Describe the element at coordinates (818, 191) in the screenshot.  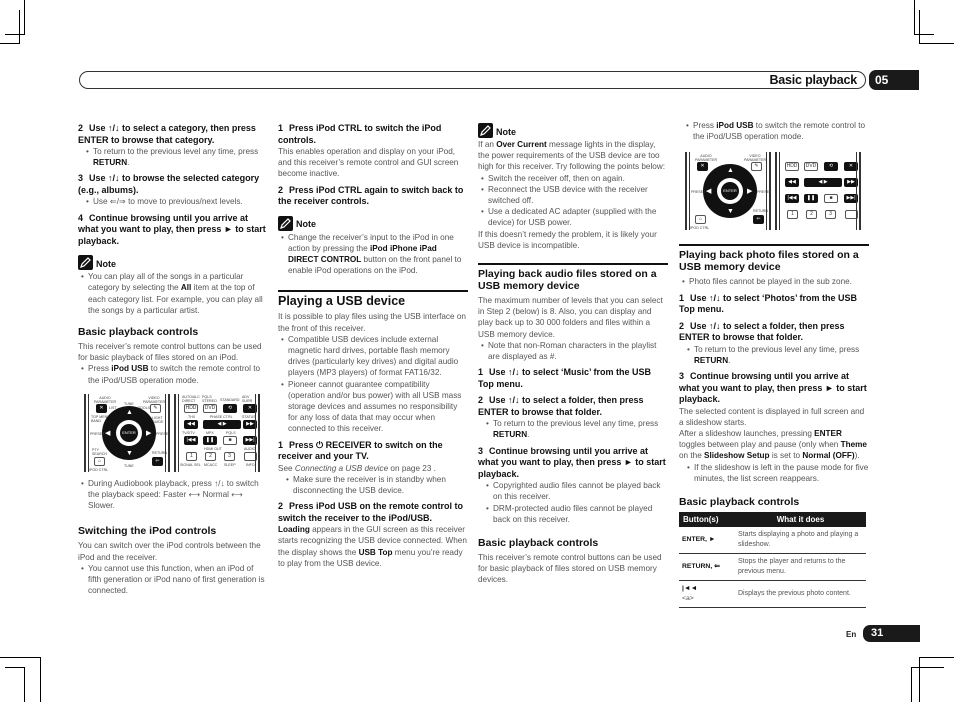
I see `remote-right-panel: HDD DVD ⟲ ✕ ◀◀ ◀ ▶ ▶▶ |◀◀ ❚❚ ■ ▶▶| 1 2 3` at that location.